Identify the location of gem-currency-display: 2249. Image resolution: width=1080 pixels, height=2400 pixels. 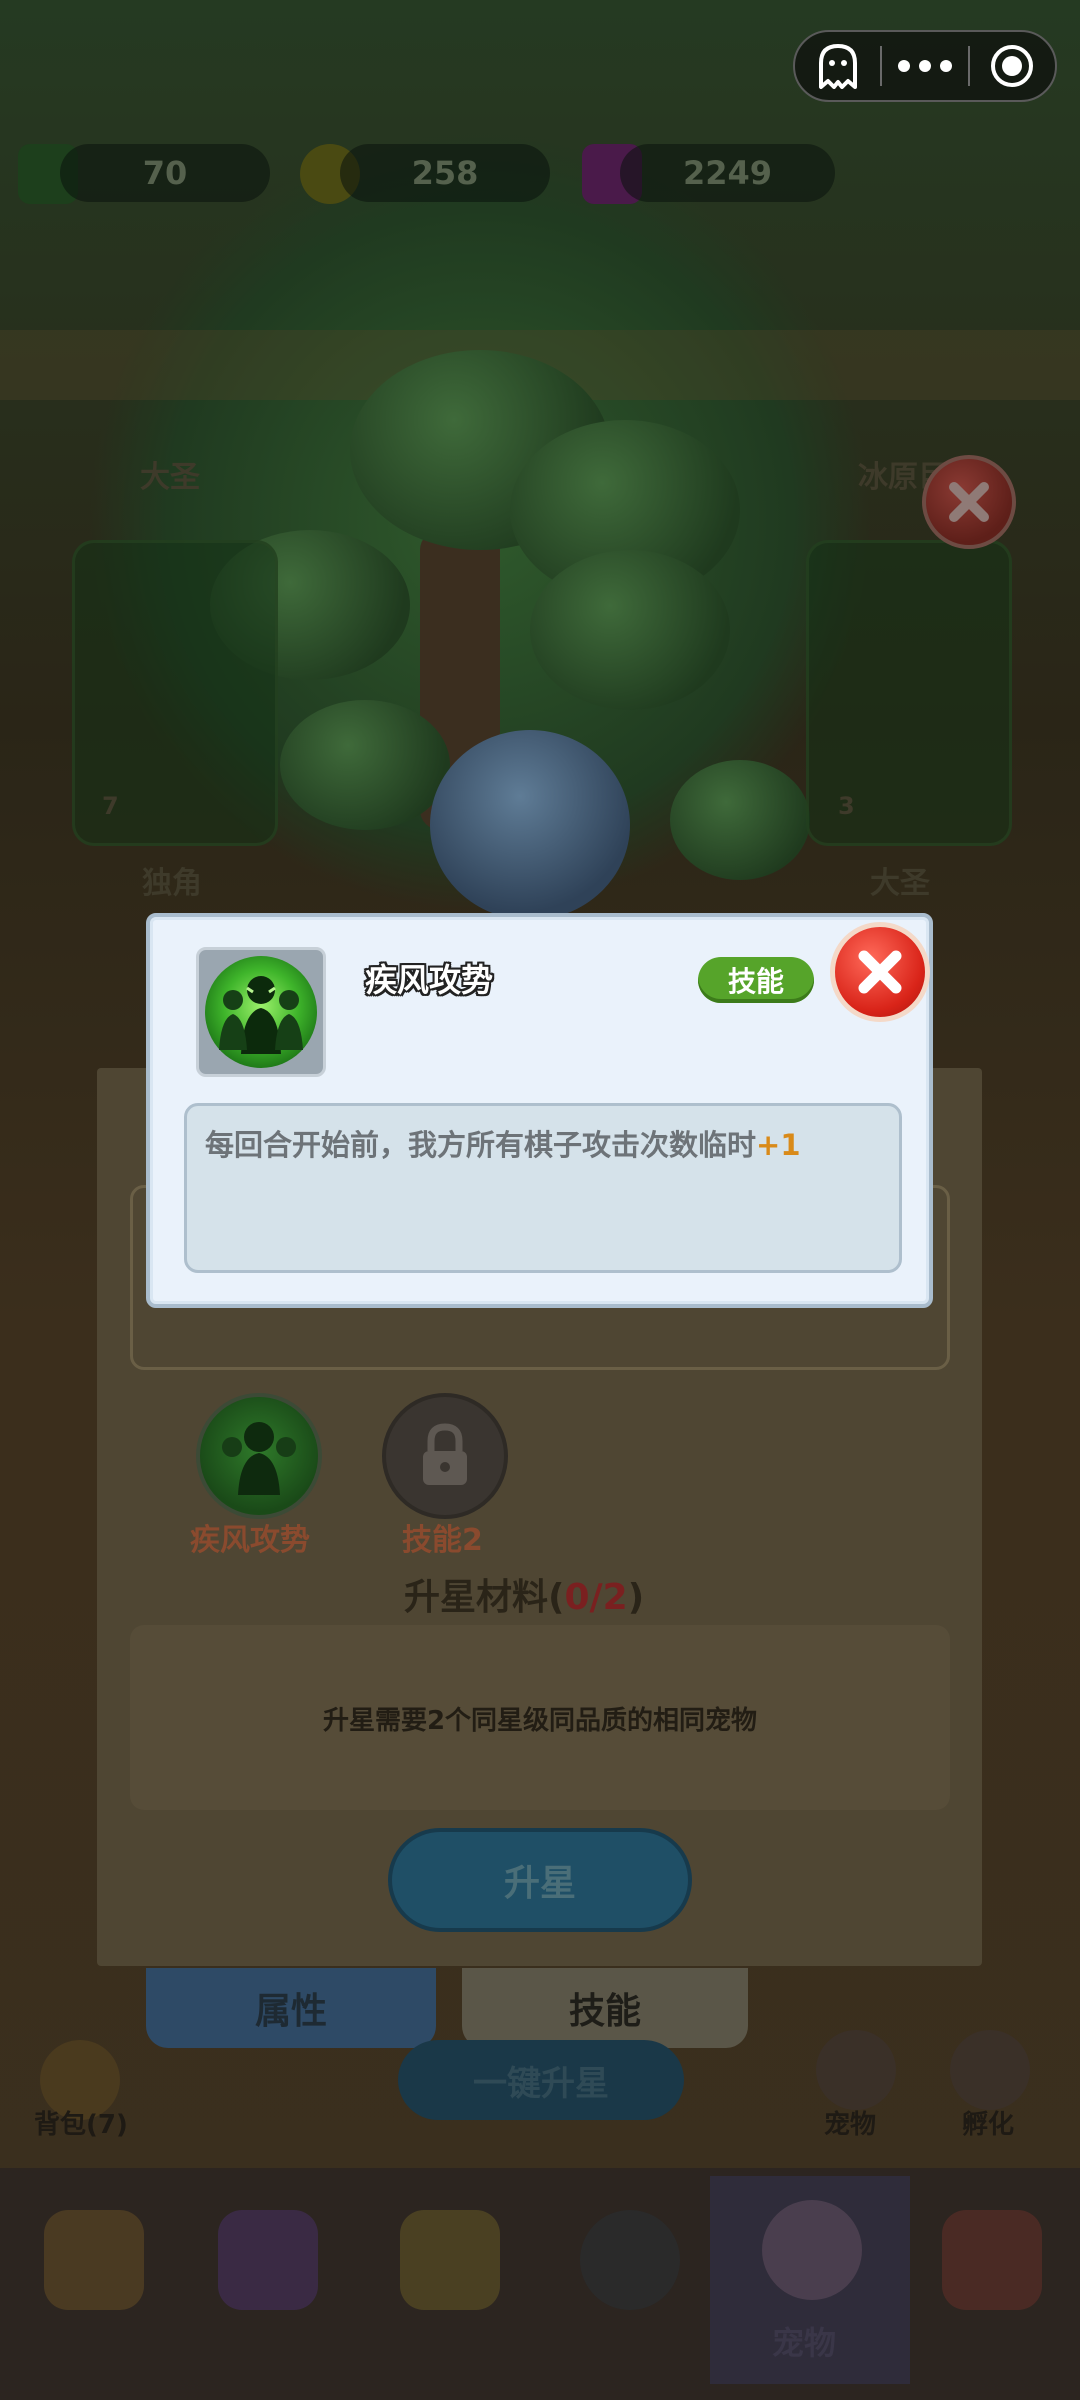
(727, 173).